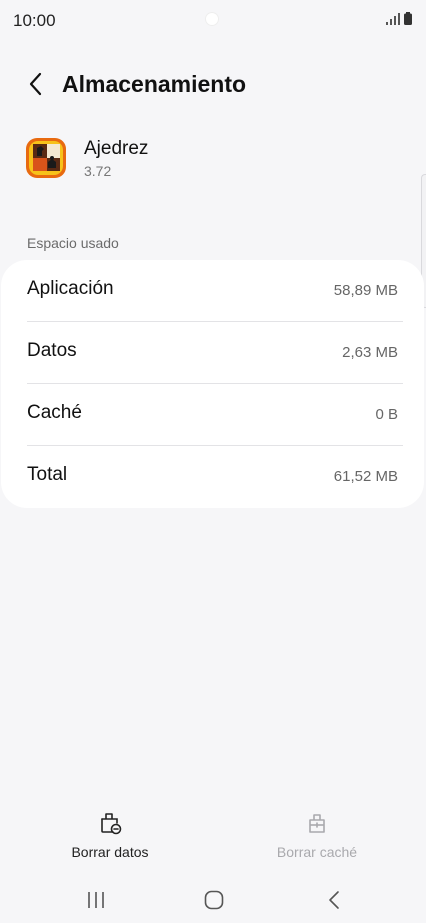 The height and width of the screenshot is (923, 426). I want to click on row-label: Aplicación, so click(70, 288).